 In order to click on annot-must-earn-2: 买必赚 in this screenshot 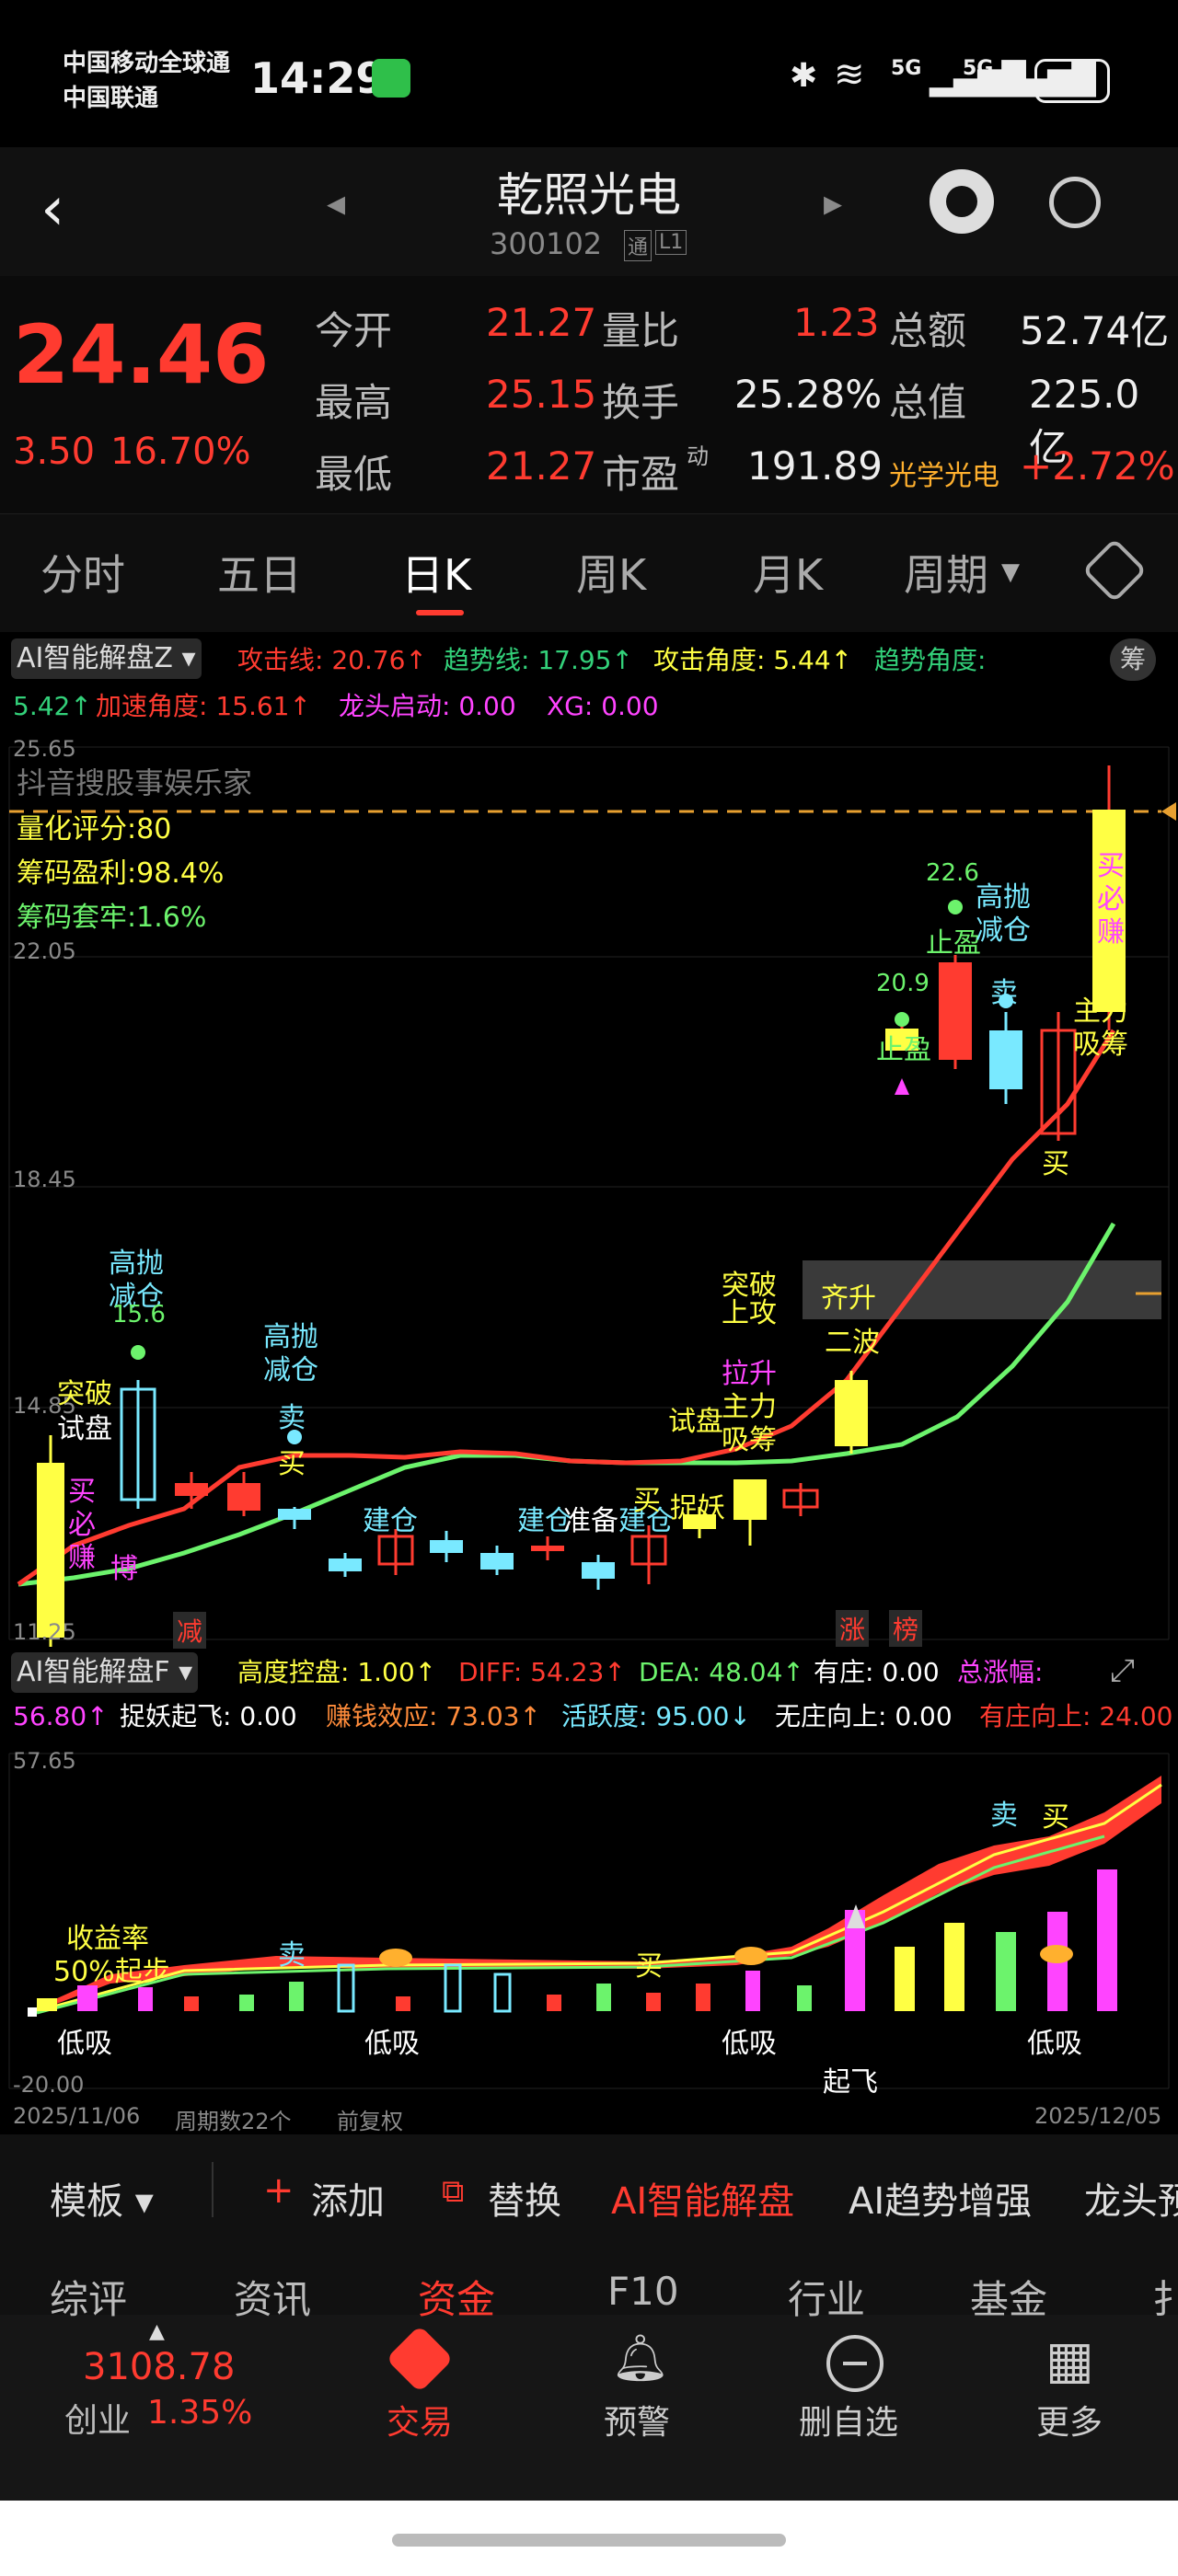, I will do `click(1111, 899)`.